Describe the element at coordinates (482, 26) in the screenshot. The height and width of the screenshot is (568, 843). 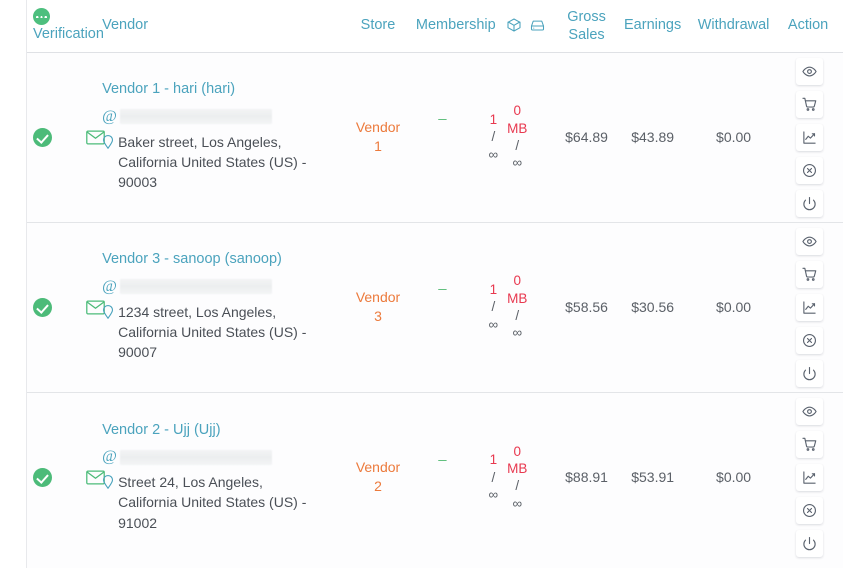
I see `column-header-membership: Membership` at that location.